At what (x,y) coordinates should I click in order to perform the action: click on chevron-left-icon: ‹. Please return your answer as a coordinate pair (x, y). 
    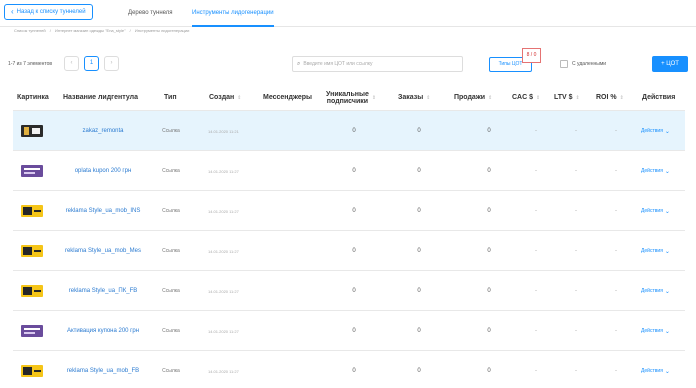
    Looking at the image, I should click on (71, 63).